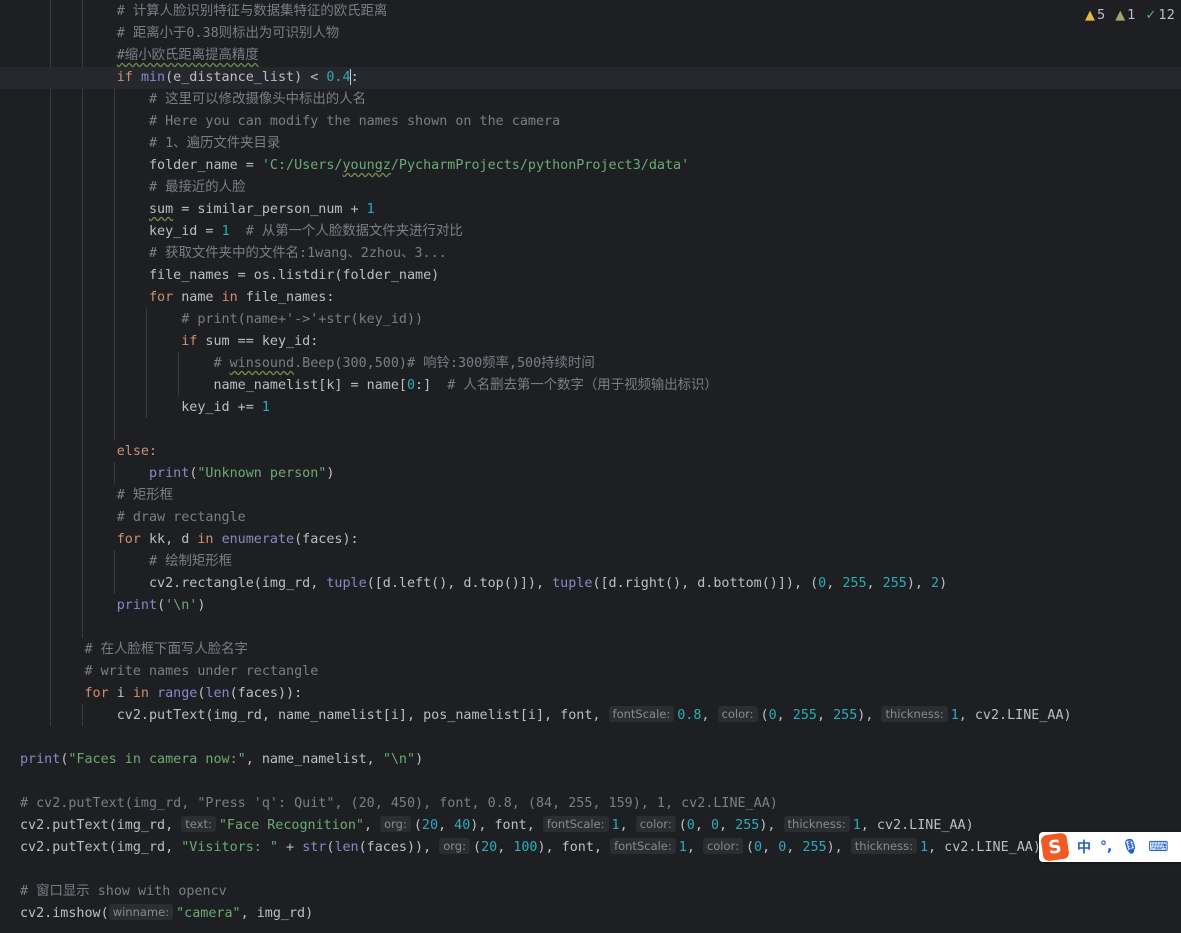  Describe the element at coordinates (914, 714) in the screenshot. I see `param-hint: thickness:` at that location.